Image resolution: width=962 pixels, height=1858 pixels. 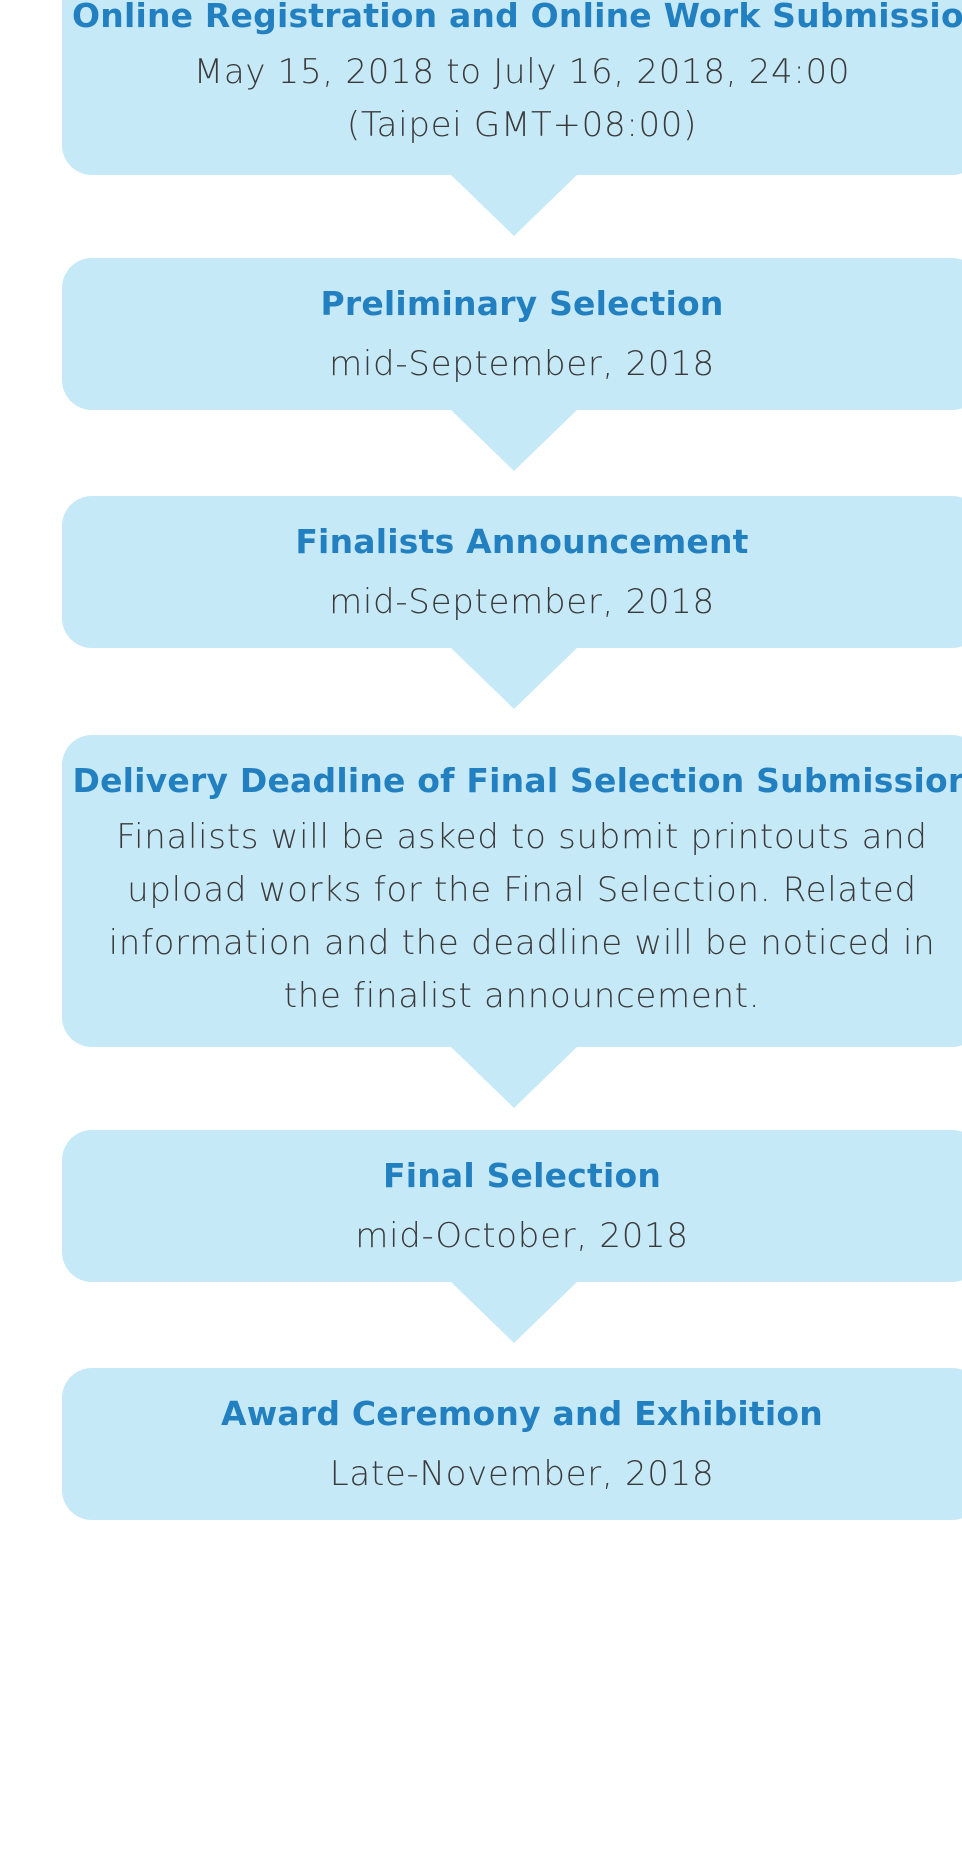 I want to click on step-title: Award Ceremony and Exhibition, so click(x=522, y=1413).